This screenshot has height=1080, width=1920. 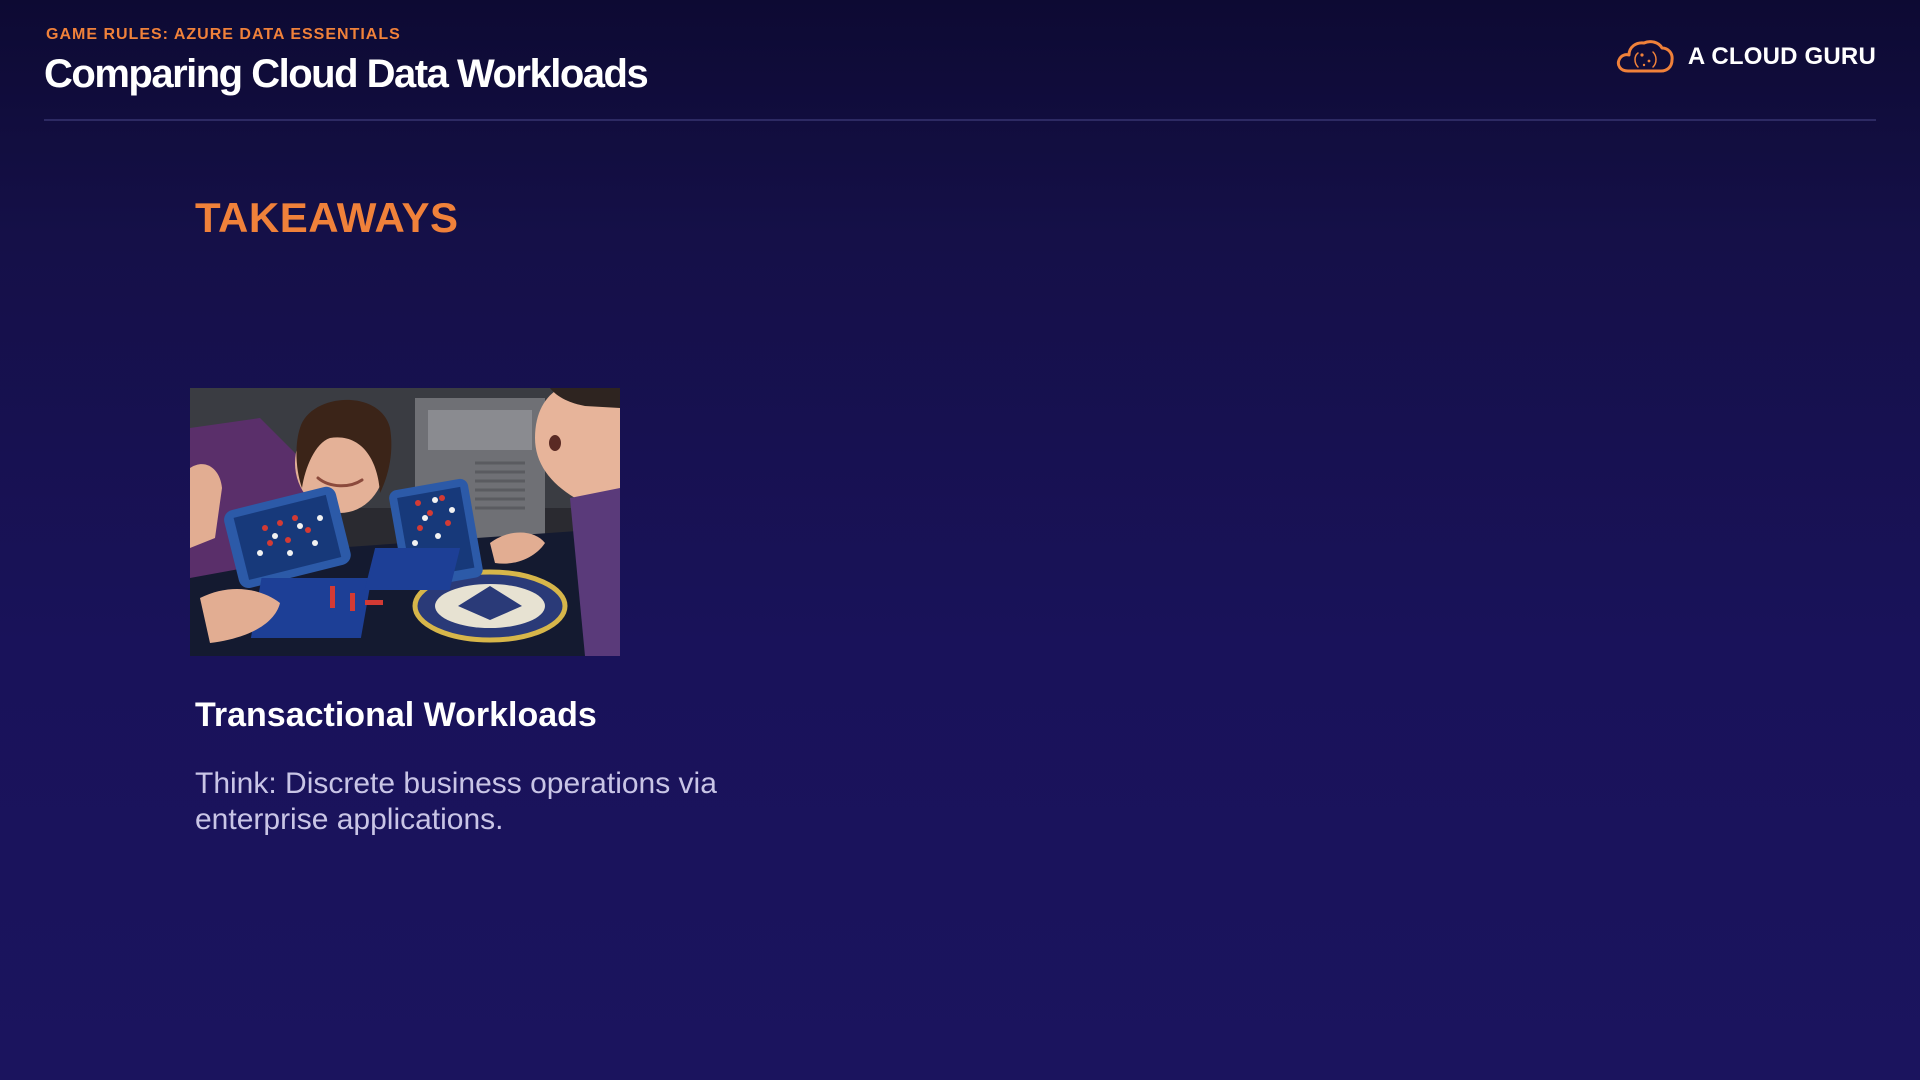 I want to click on course-eyebrow: GAME RULES: AZURE DATA ESSENTIALS, so click(x=223, y=34).